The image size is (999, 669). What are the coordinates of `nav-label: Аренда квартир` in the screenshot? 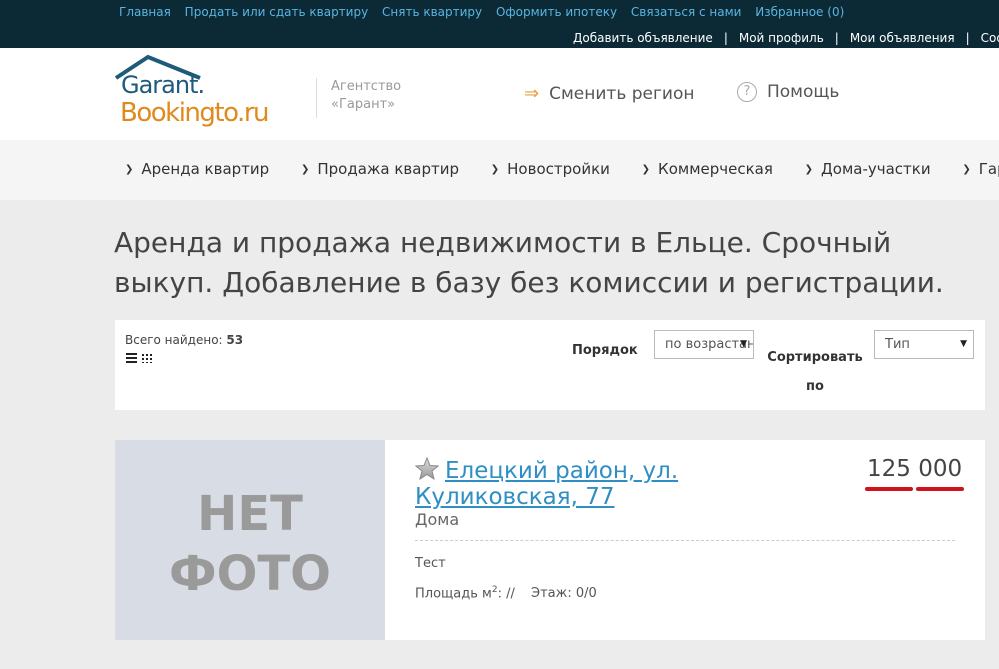 It's located at (205, 169).